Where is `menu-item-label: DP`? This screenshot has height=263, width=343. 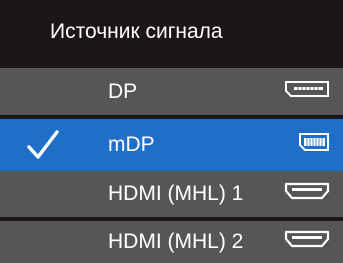 menu-item-label: DP is located at coordinates (123, 91).